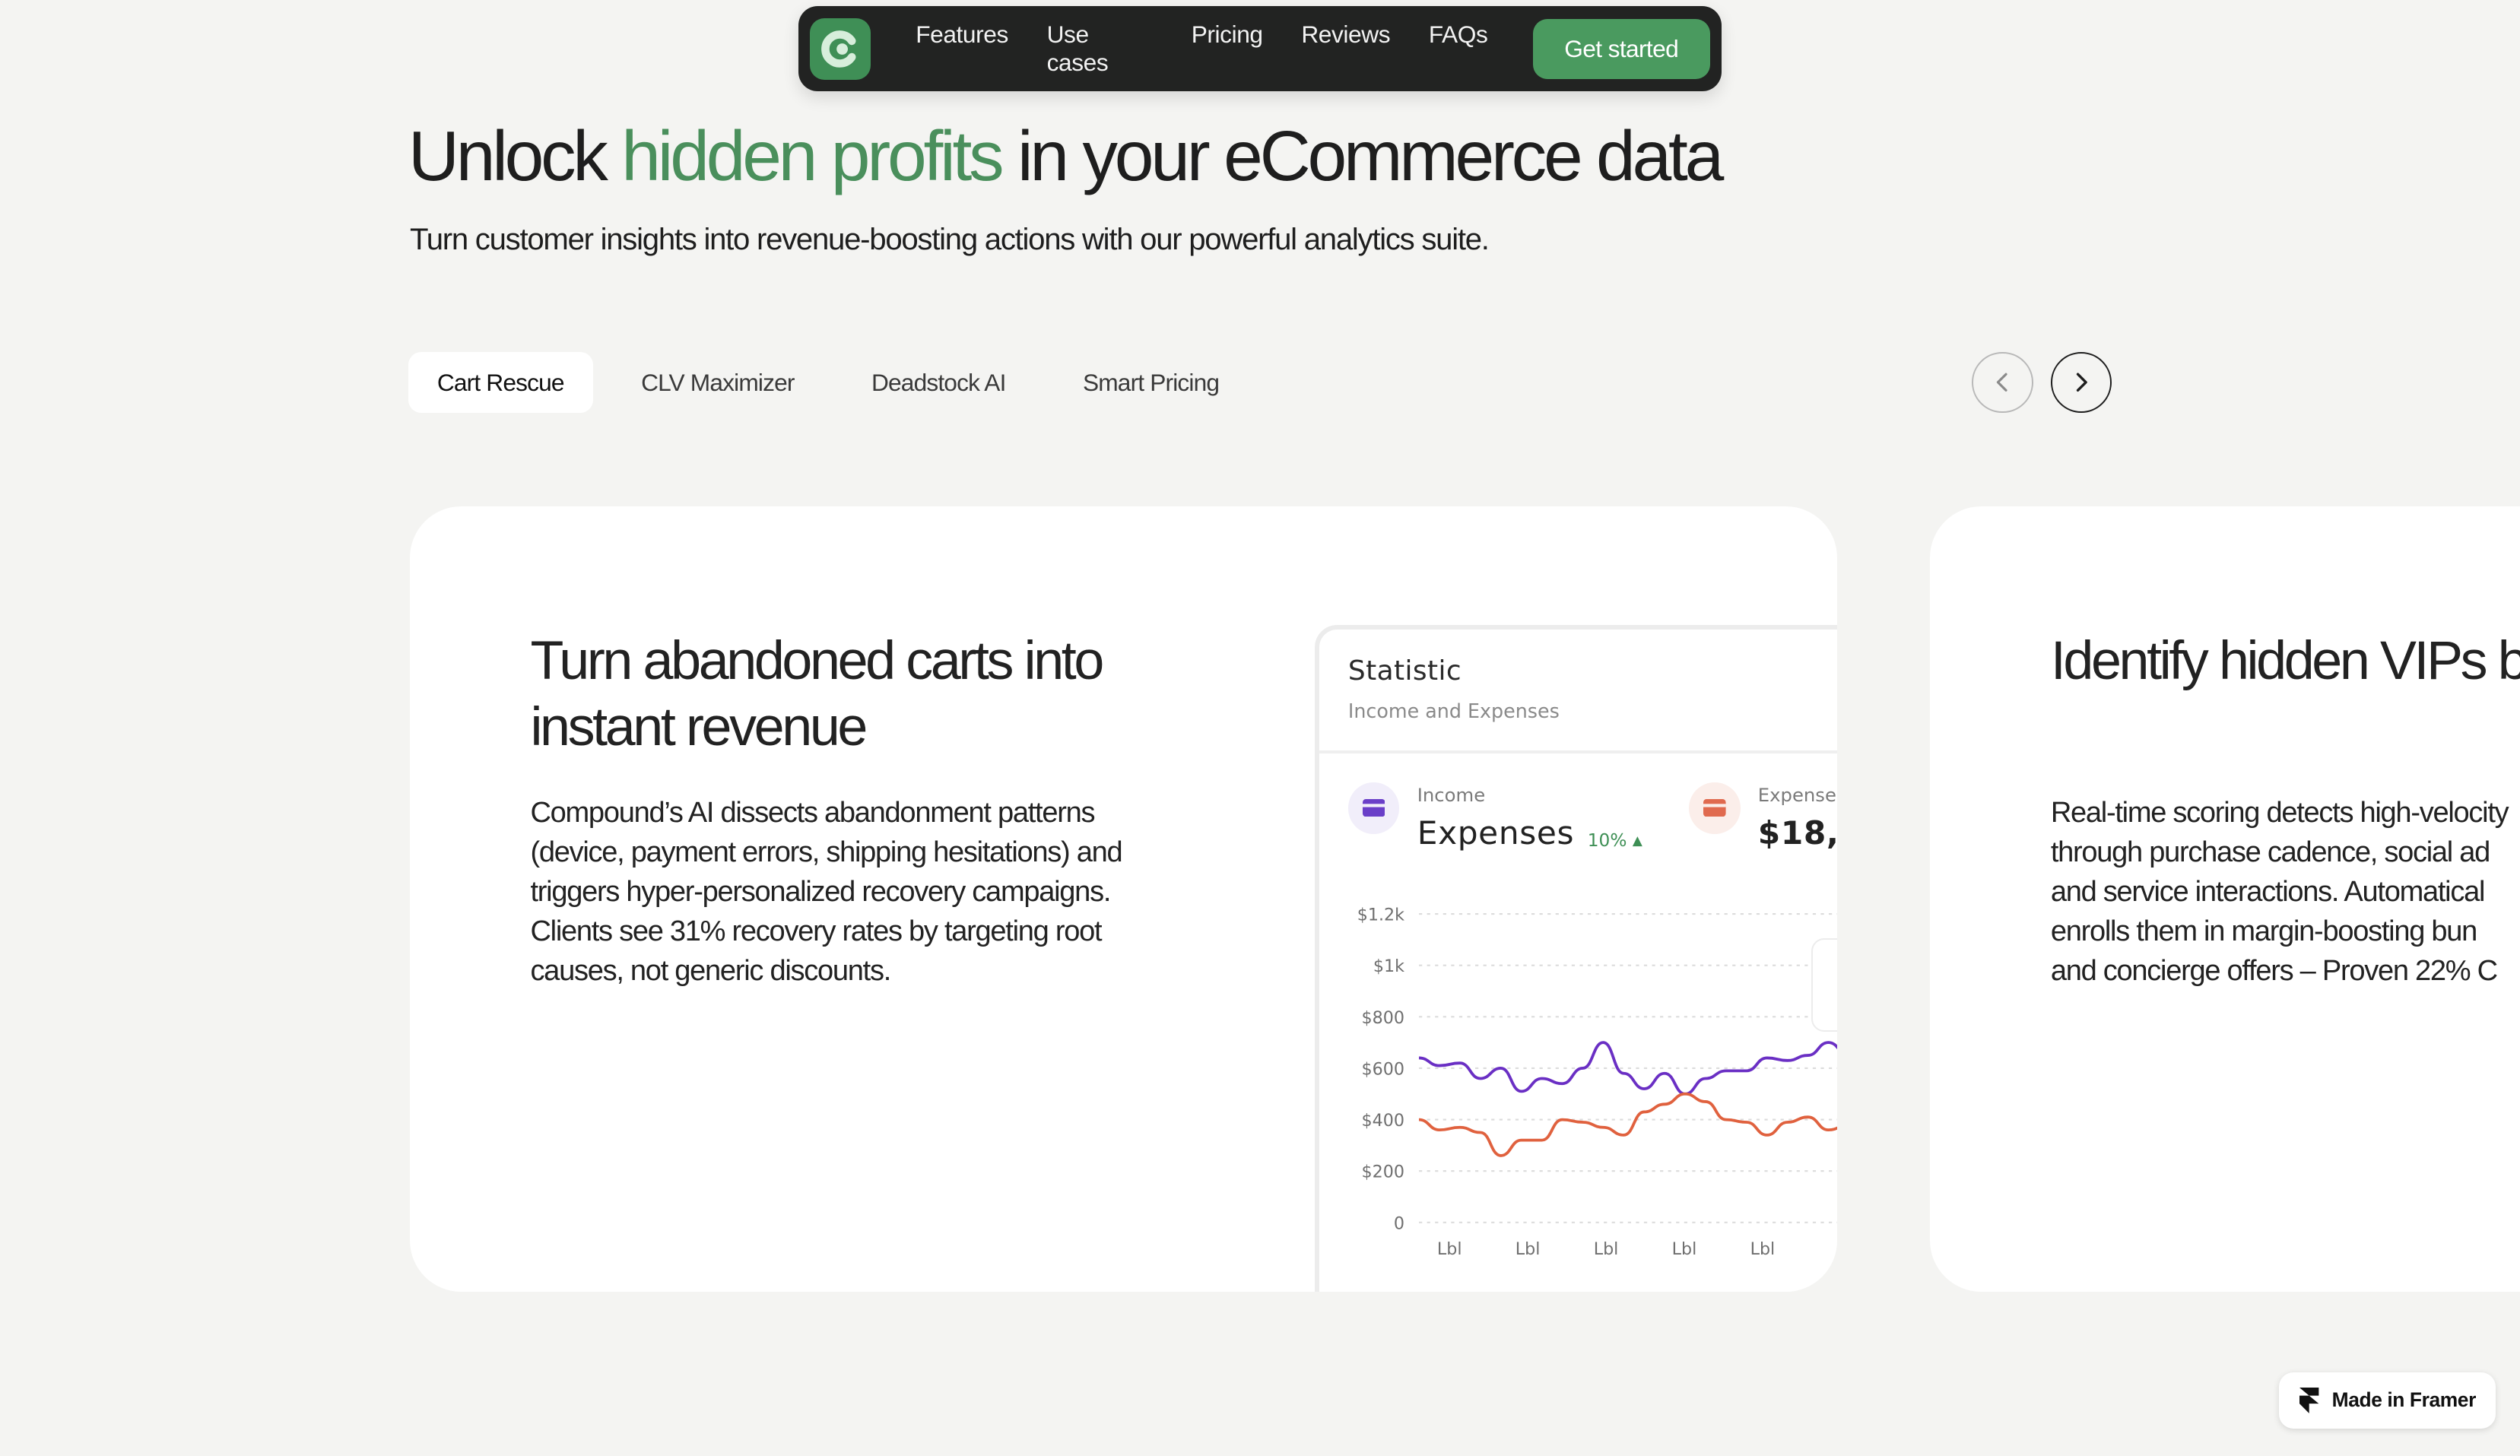  I want to click on nav-links: Features Use cases Pricing Reviews FAQs, so click(1221, 49).